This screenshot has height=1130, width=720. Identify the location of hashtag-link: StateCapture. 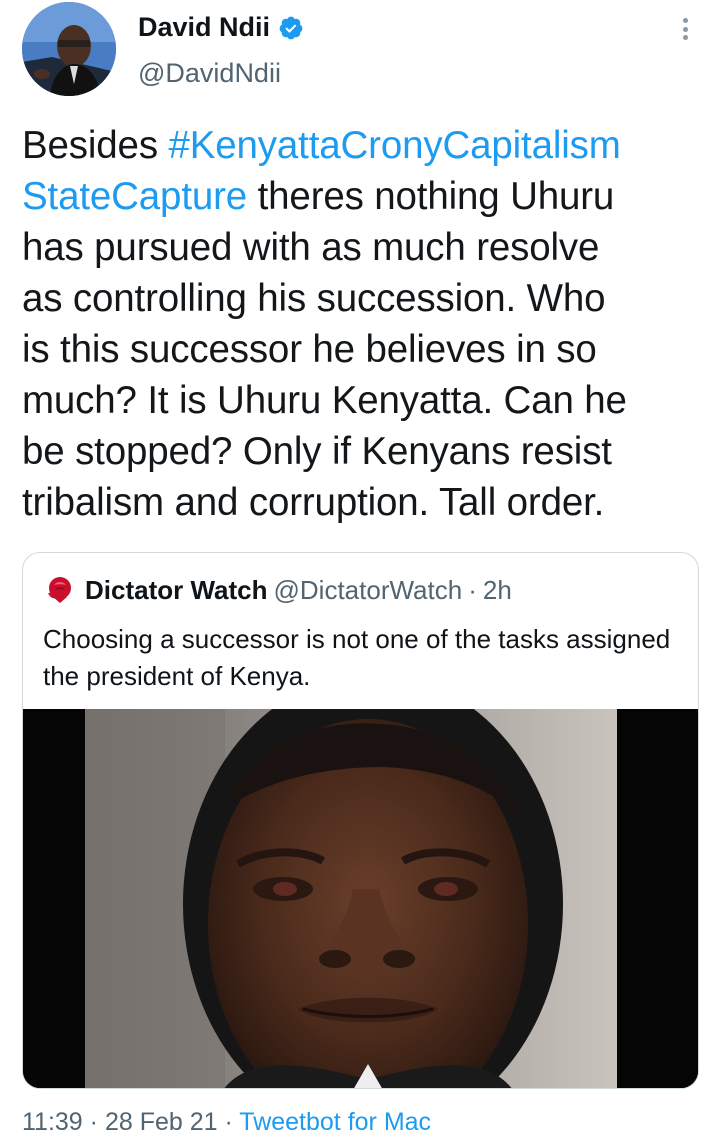
(134, 196).